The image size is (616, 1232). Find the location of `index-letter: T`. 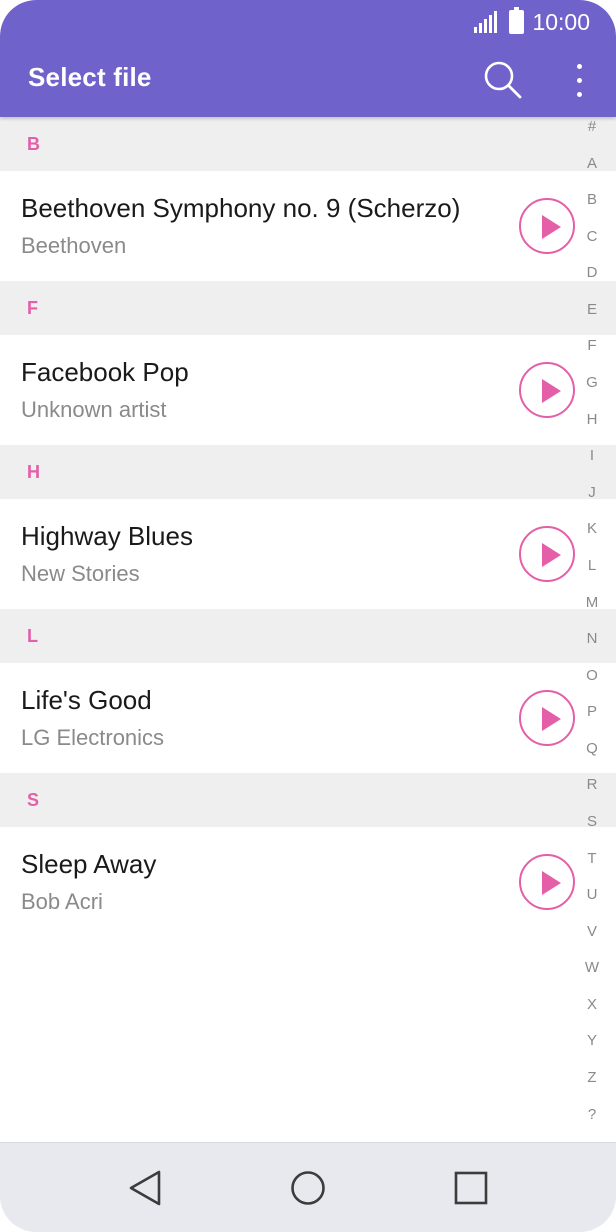

index-letter: T is located at coordinates (591, 859).